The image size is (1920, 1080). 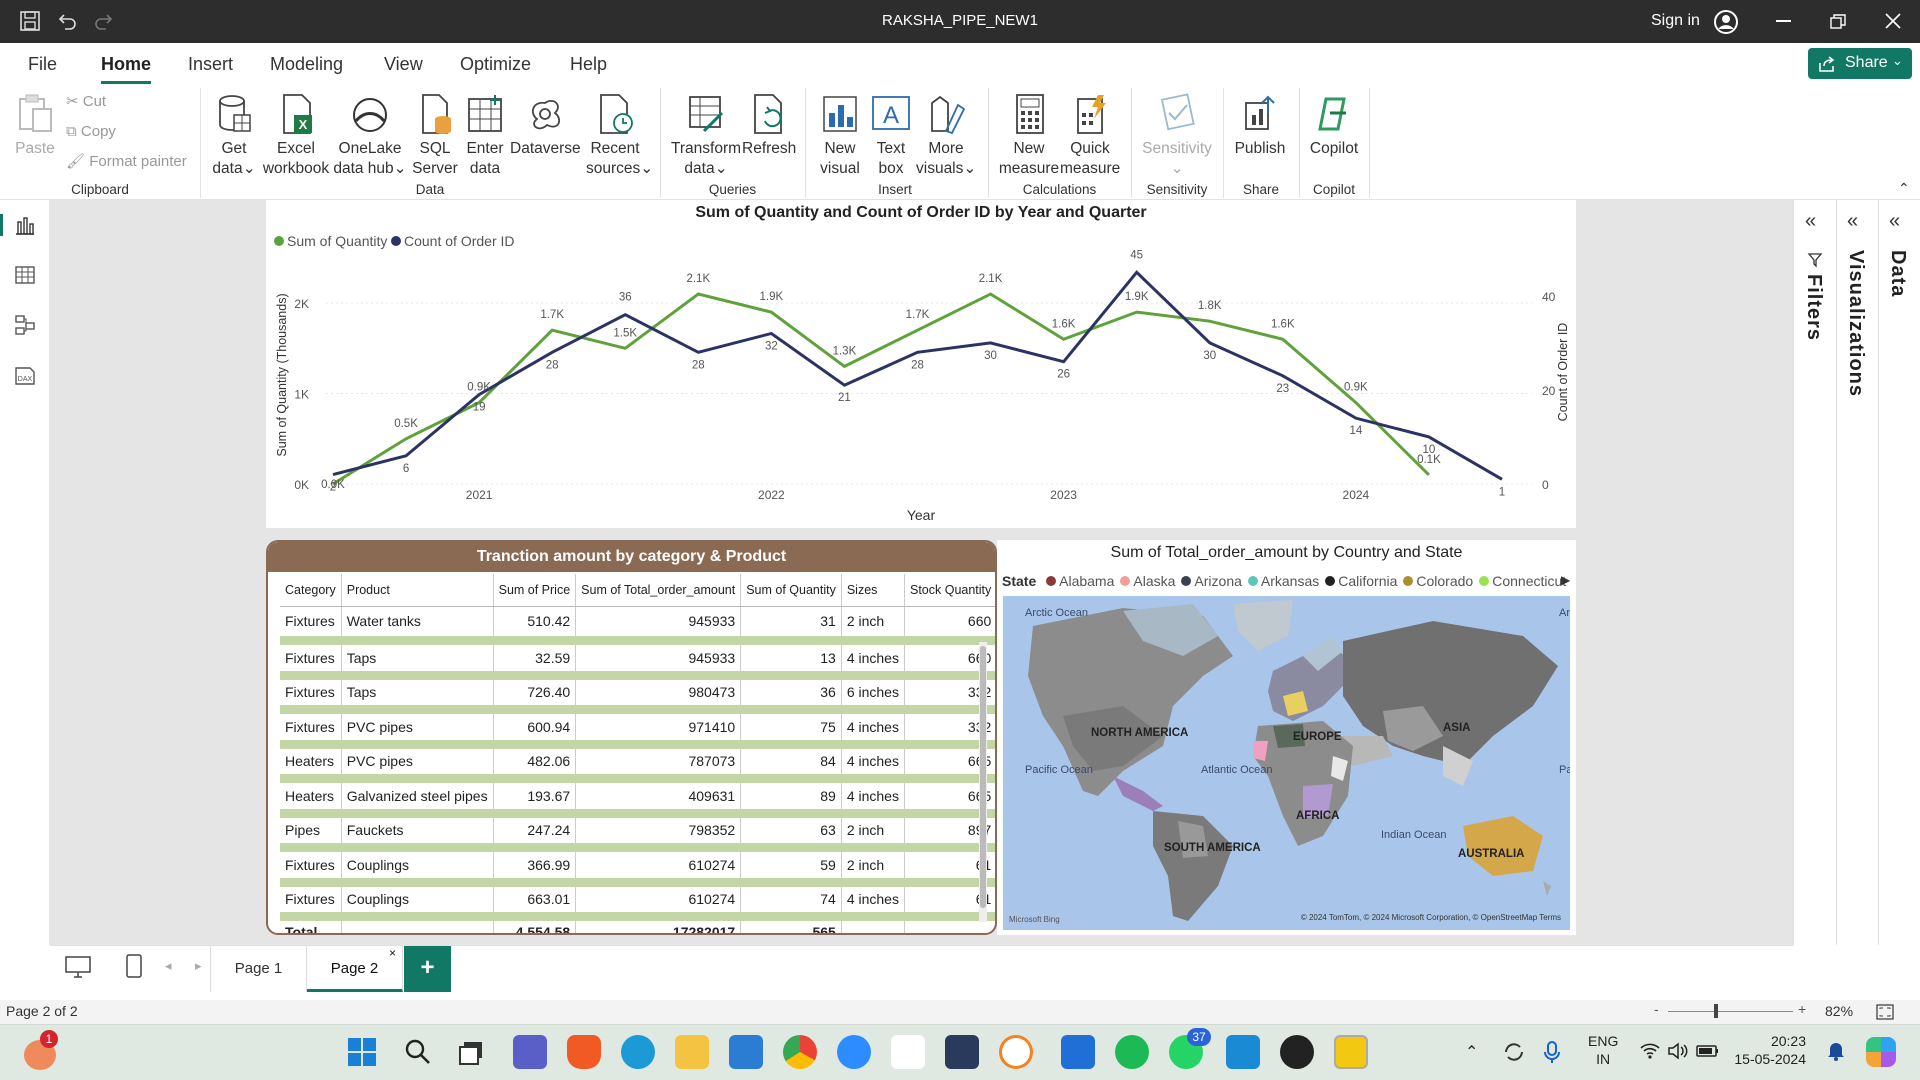 What do you see at coordinates (1904, 188) in the screenshot?
I see `collapse-ribbon-icon: ⌃` at bounding box center [1904, 188].